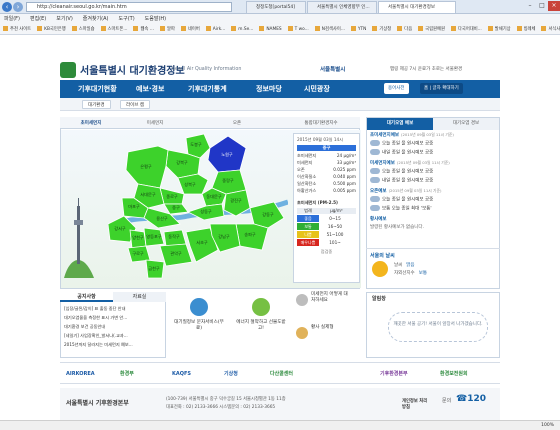 The height and width of the screenshot is (430, 560). Describe the element at coordinates (415, 404) in the screenshot. I see `privacy-policy-link: 개인정보 처리방침` at that location.